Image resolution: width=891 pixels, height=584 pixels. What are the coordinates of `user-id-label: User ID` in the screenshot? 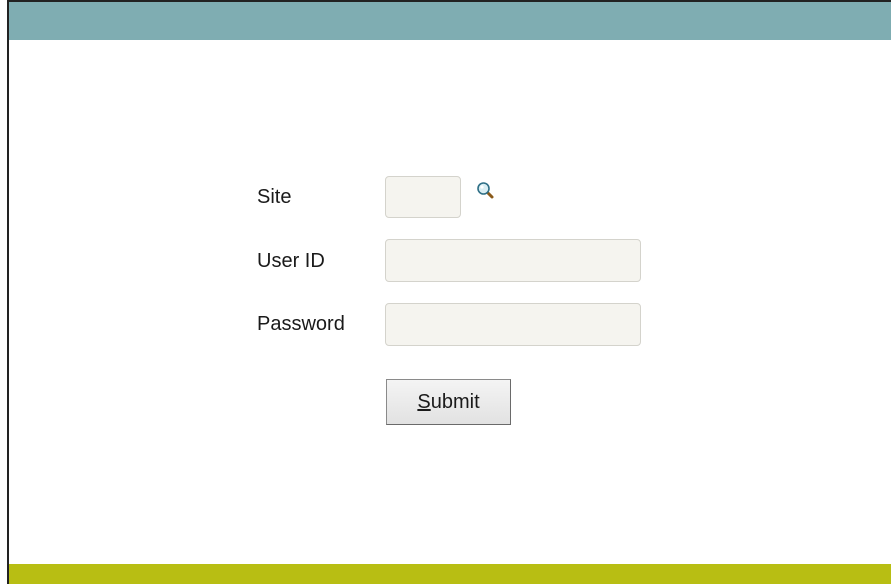 It's located at (291, 261).